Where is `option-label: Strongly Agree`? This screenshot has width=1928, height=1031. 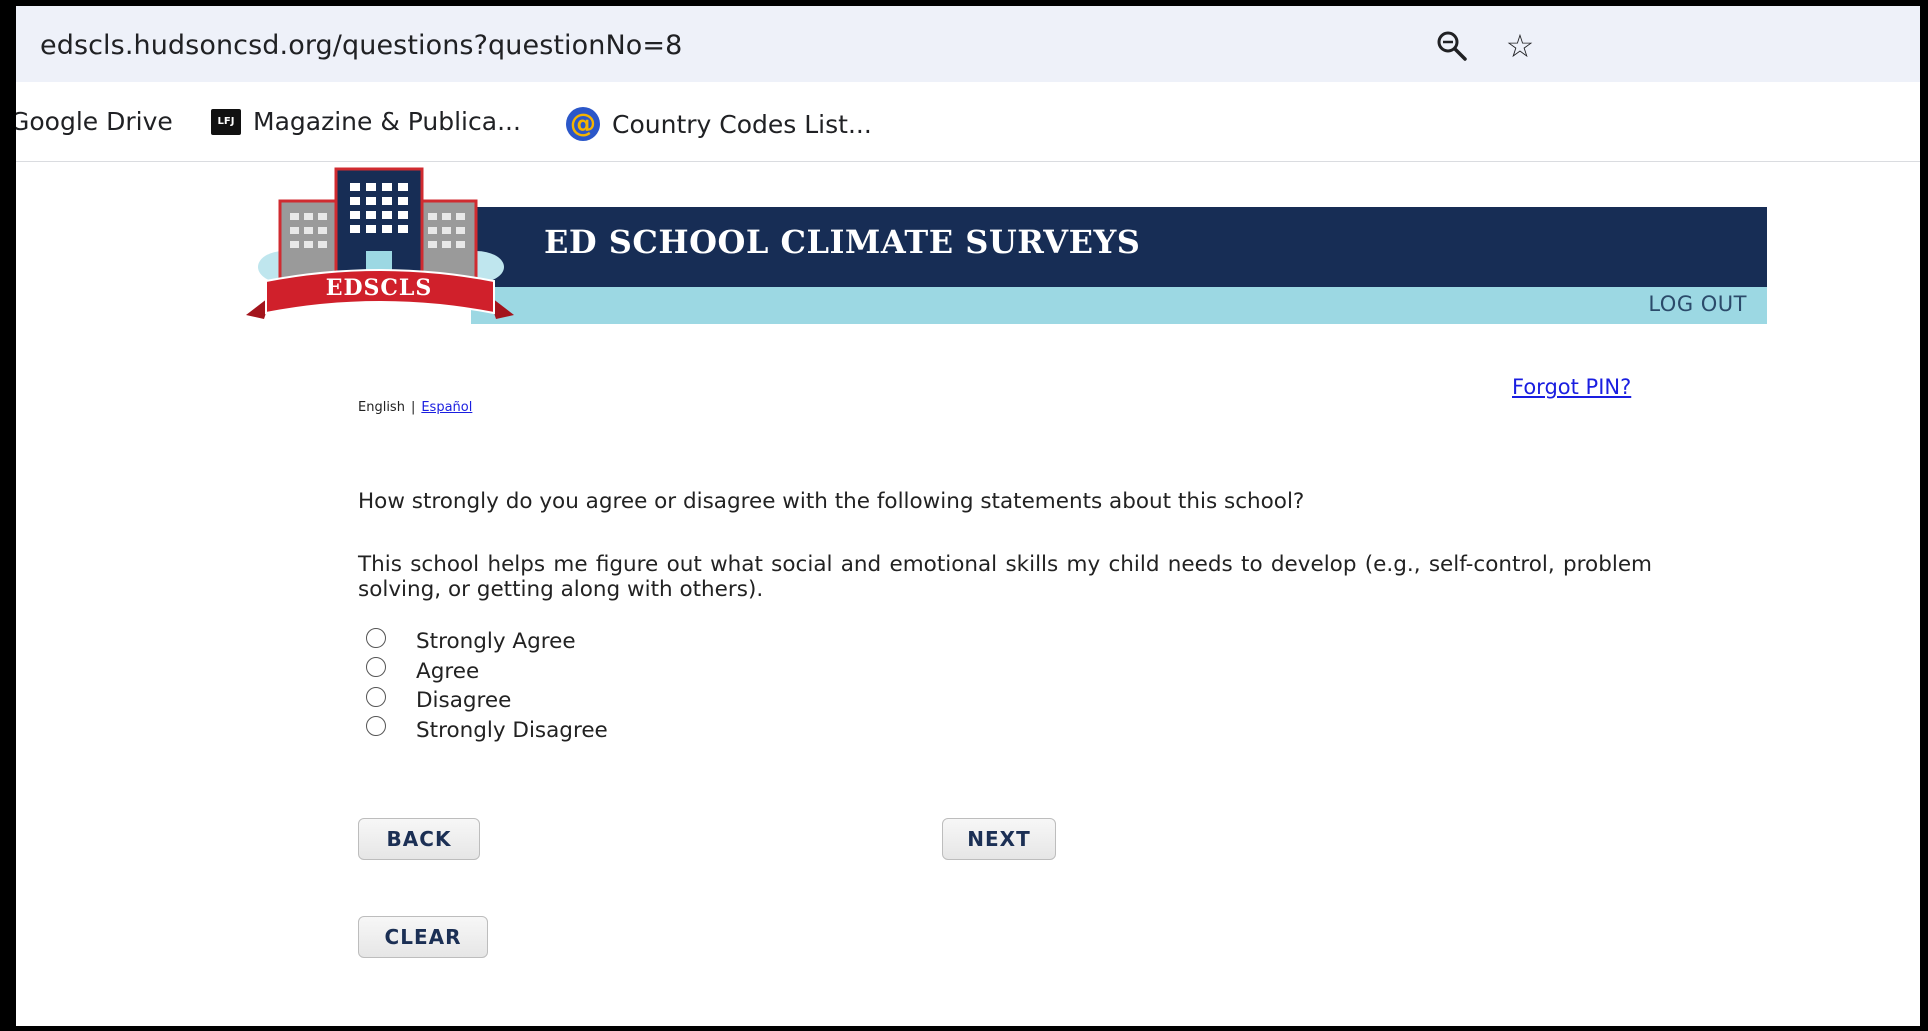
option-label: Strongly Agree is located at coordinates (496, 642).